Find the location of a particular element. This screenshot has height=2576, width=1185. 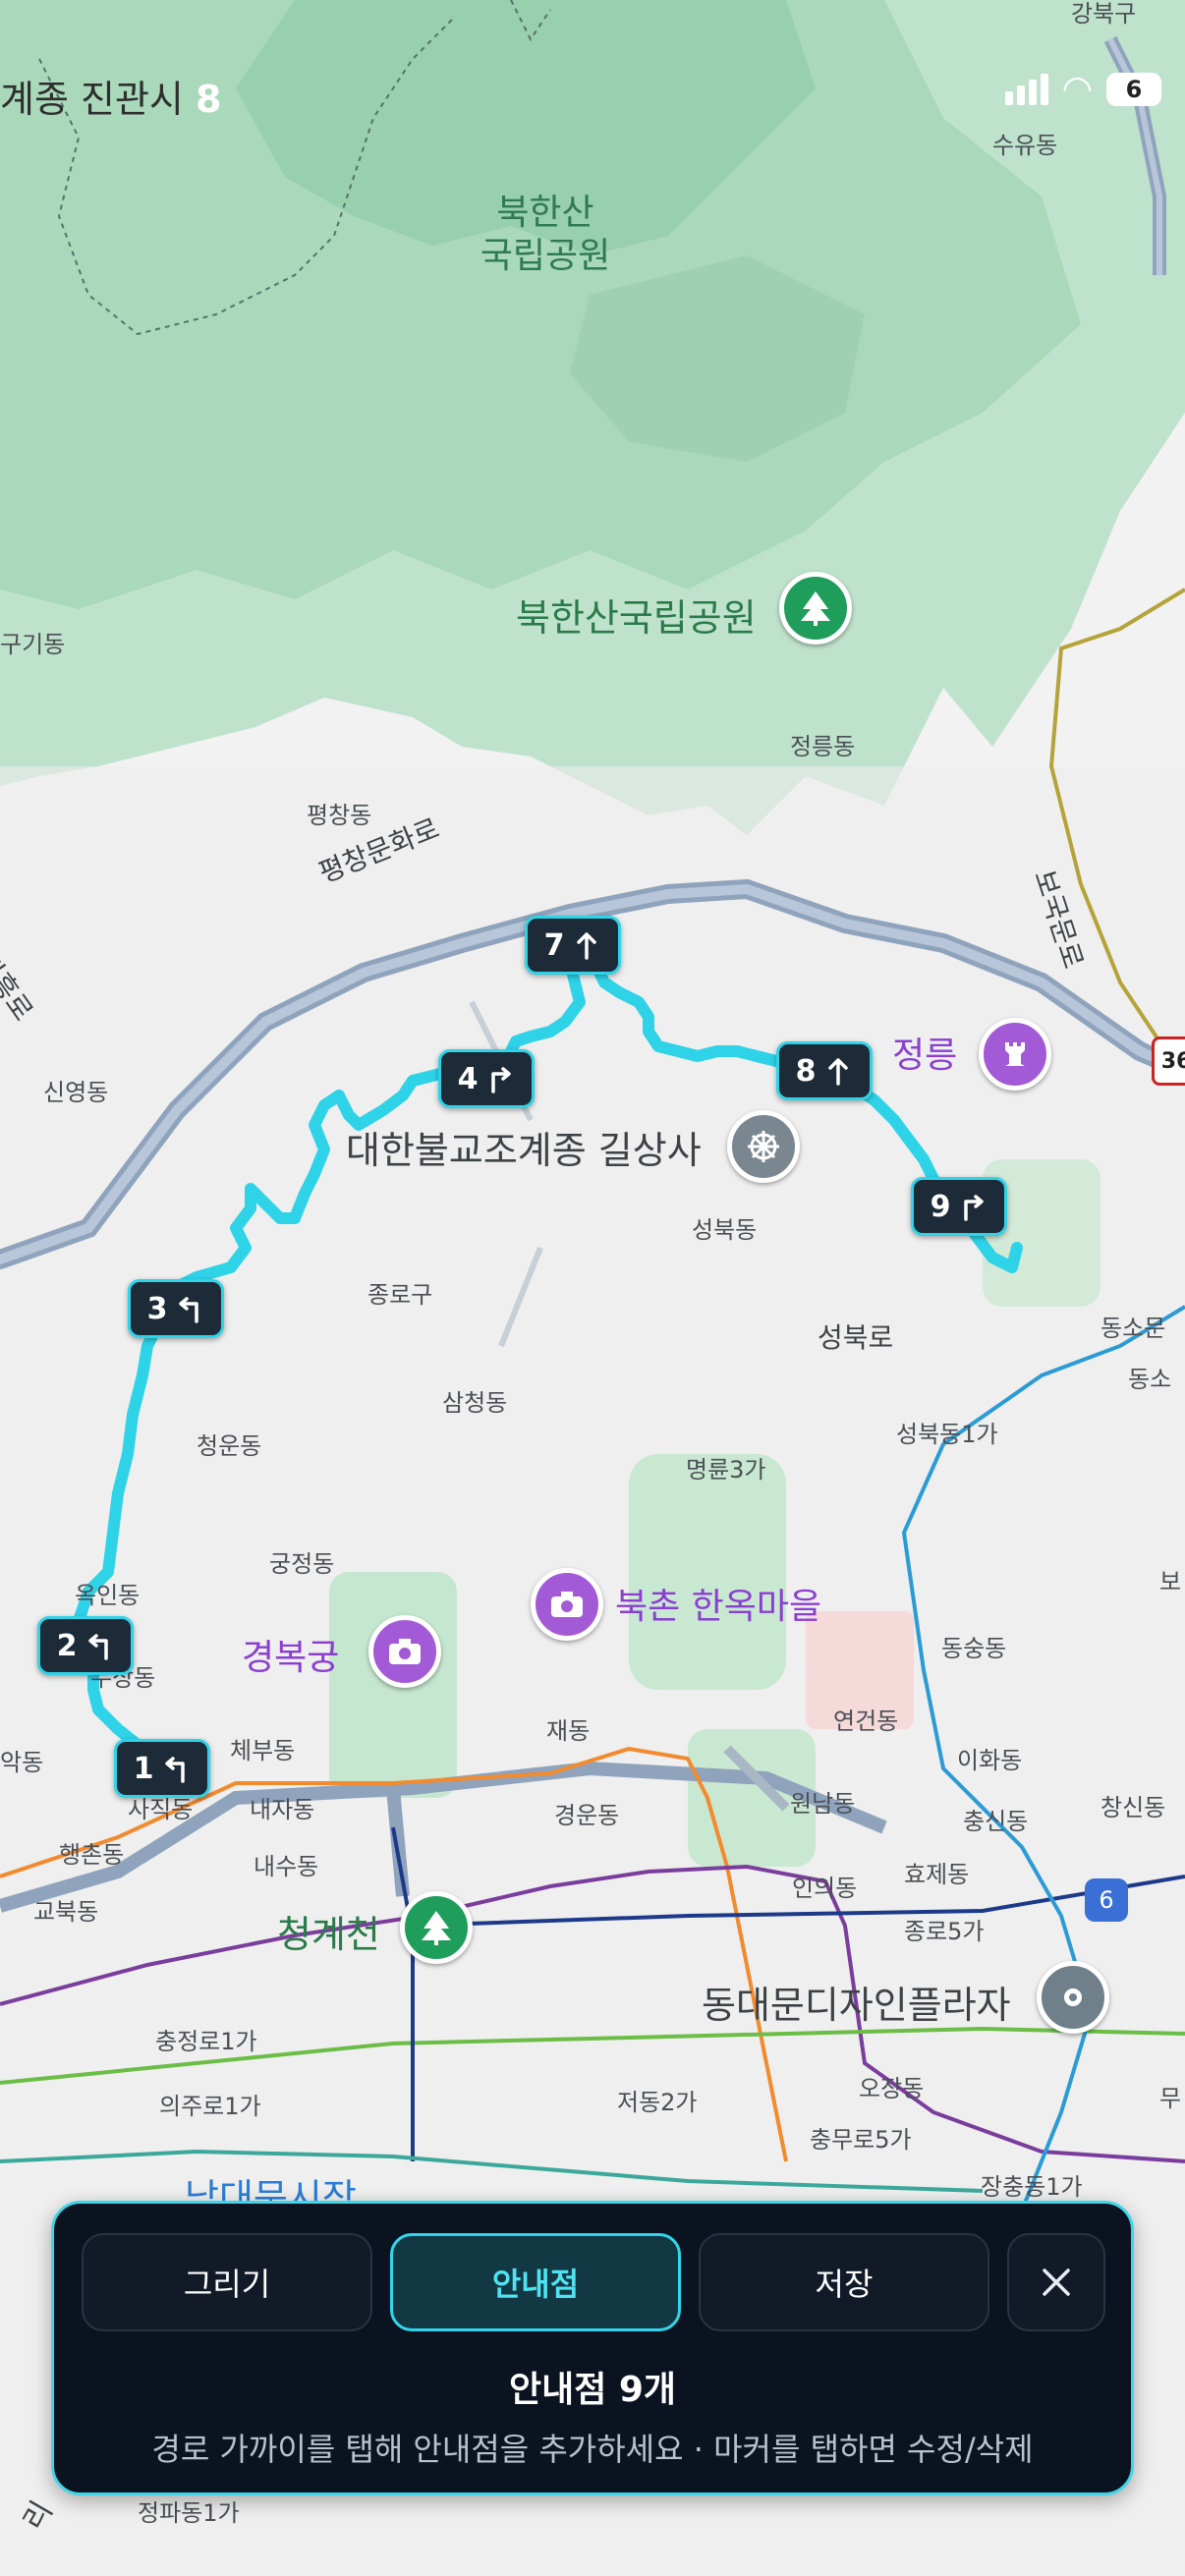

route-shield-36: 36 is located at coordinates (1169, 1061).